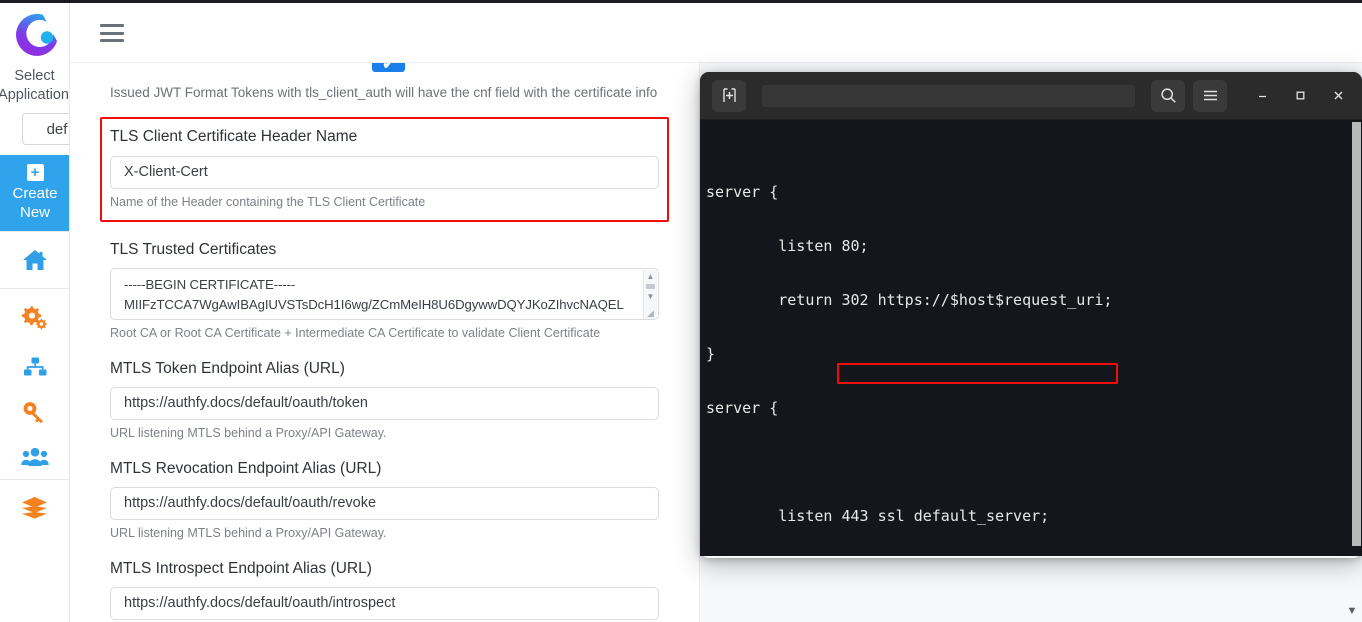  I want to click on new-tab-button, so click(729, 95).